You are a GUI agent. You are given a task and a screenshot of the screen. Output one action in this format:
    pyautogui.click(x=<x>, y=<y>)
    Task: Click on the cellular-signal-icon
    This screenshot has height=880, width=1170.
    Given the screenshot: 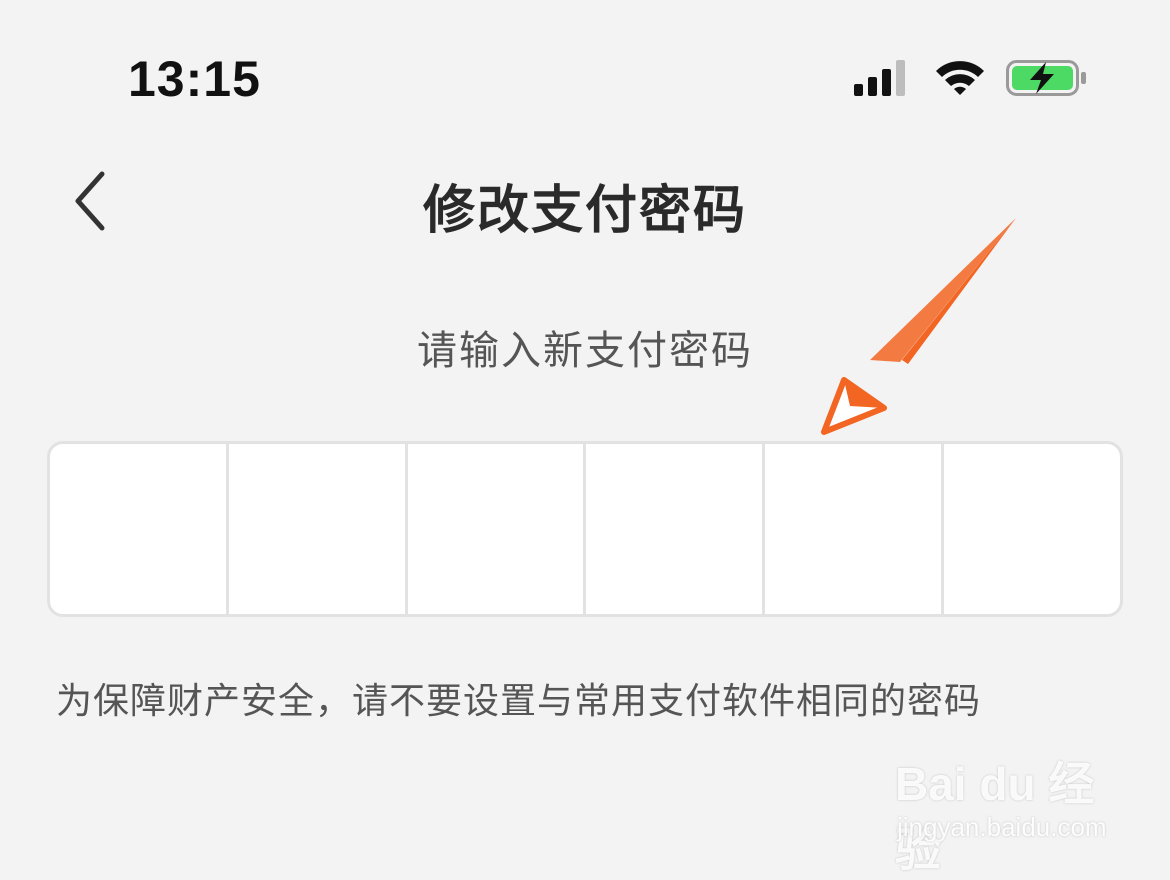 What is the action you would take?
    pyautogui.click(x=879, y=78)
    